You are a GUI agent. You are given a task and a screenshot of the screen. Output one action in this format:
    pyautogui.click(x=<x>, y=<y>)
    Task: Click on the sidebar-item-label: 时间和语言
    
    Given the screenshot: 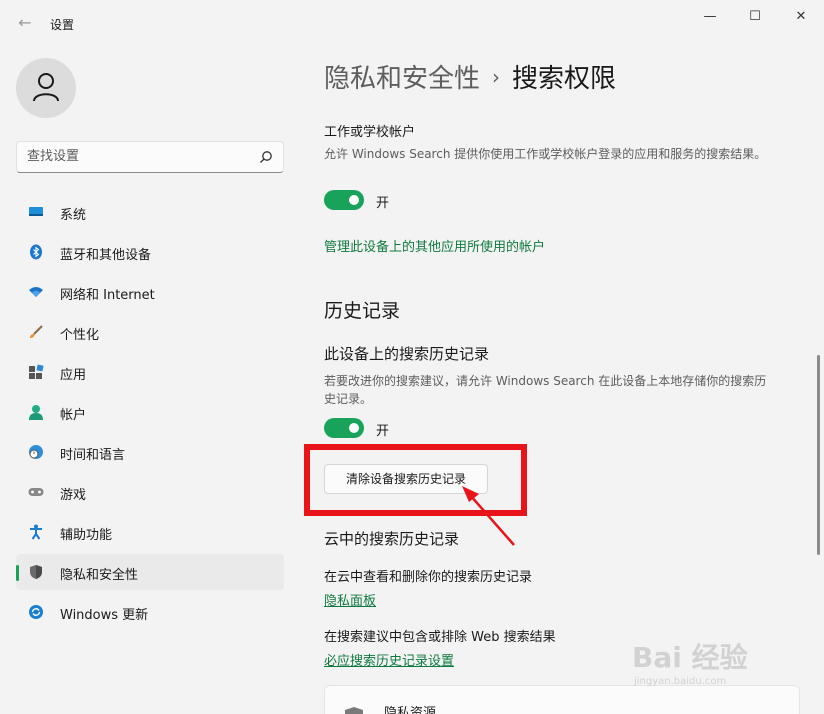 What is the action you would take?
    pyautogui.click(x=93, y=455)
    